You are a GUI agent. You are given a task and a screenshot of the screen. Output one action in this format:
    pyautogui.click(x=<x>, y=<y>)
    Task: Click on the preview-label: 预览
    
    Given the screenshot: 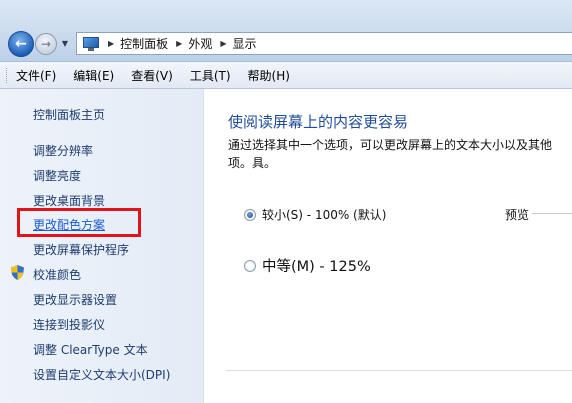 What is the action you would take?
    pyautogui.click(x=517, y=215)
    